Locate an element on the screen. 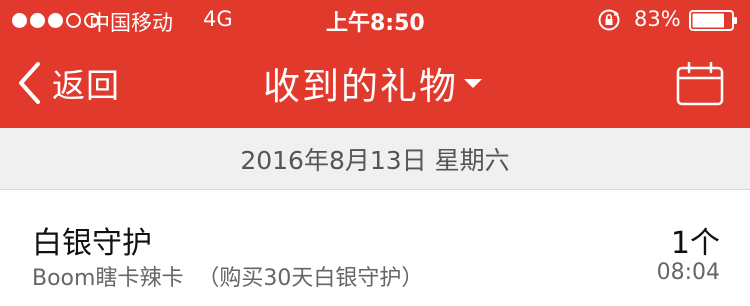 This screenshot has width=750, height=306. back-button: 返回 is located at coordinates (68, 83).